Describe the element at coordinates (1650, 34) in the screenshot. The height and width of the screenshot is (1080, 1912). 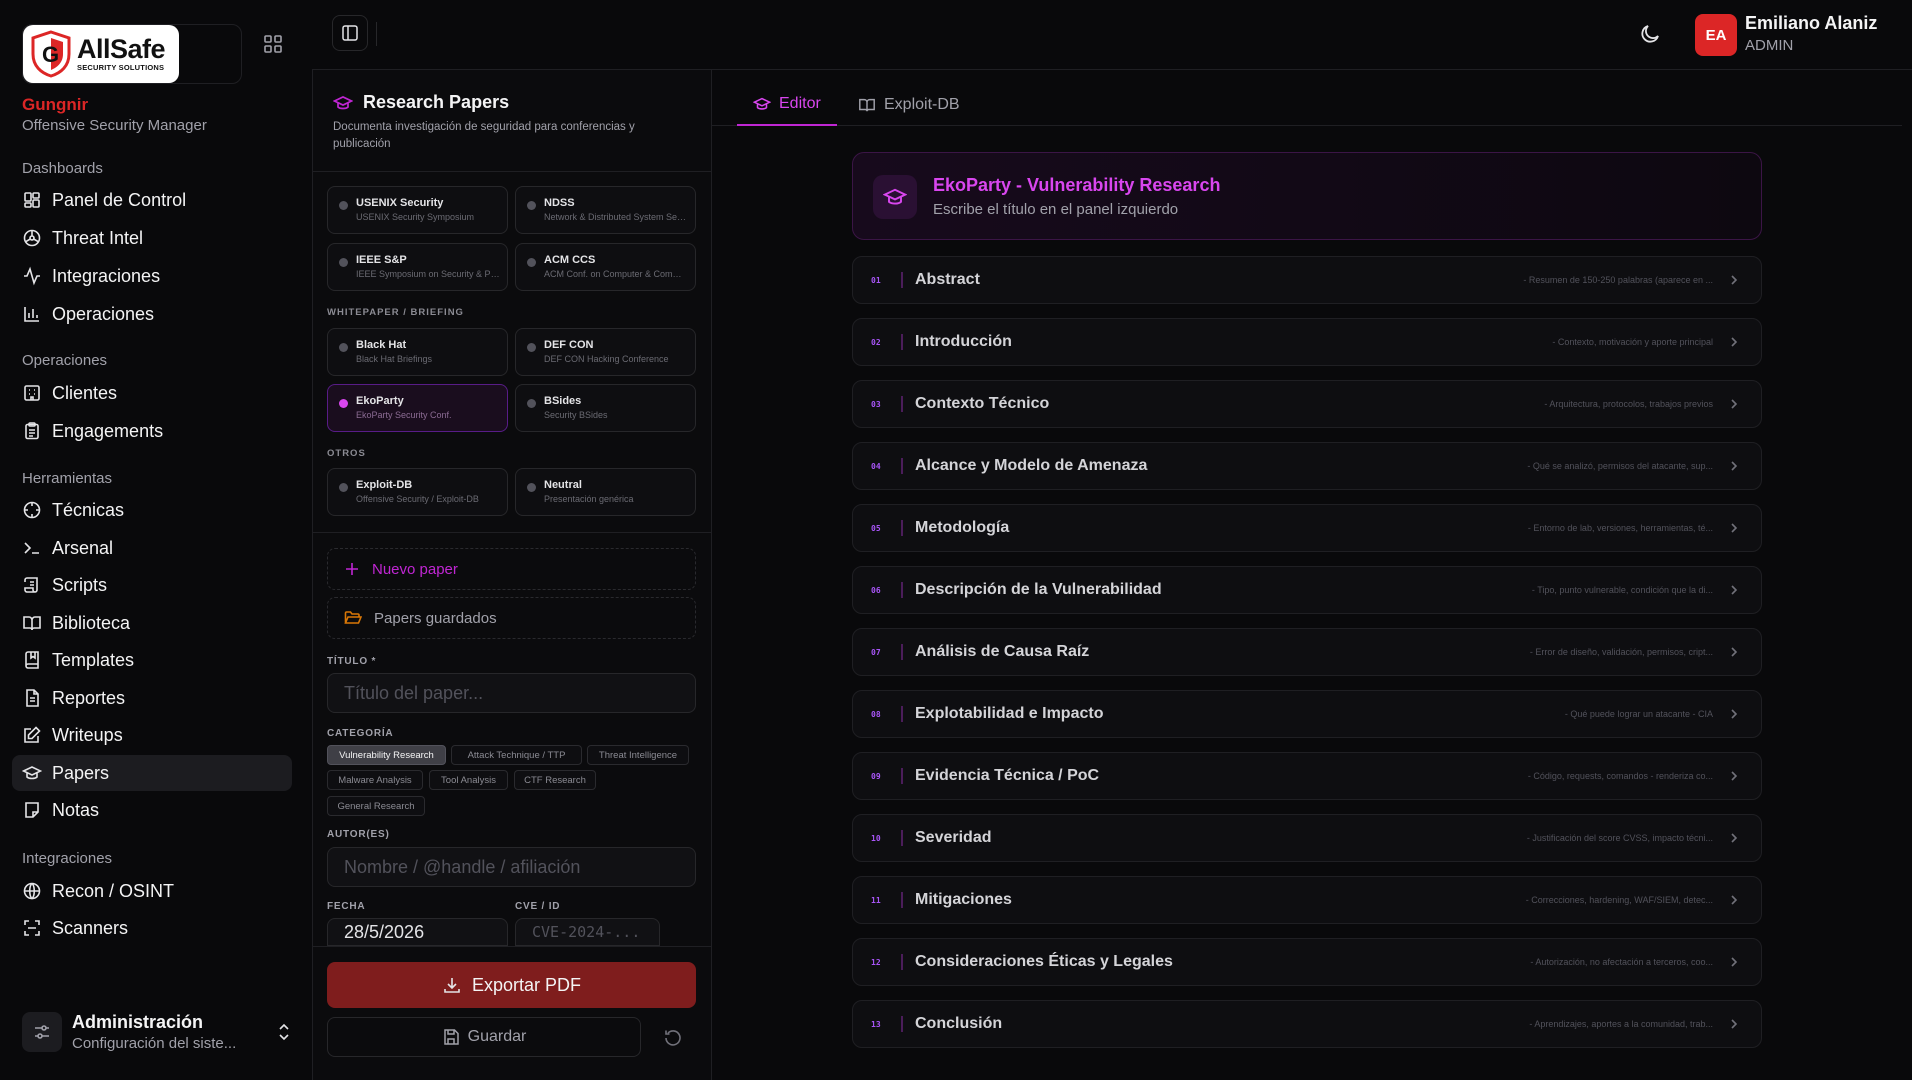
I see `moon-icon` at that location.